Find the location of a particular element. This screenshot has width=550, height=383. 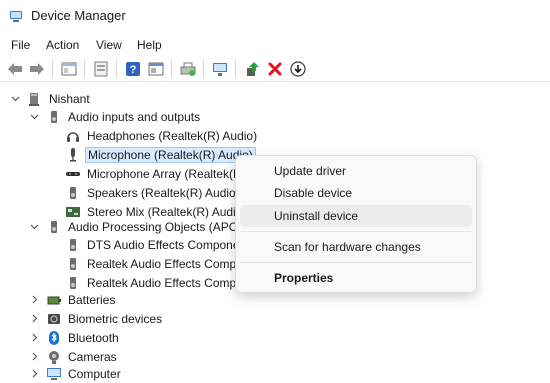

biometric-icon is located at coordinates (54, 319).